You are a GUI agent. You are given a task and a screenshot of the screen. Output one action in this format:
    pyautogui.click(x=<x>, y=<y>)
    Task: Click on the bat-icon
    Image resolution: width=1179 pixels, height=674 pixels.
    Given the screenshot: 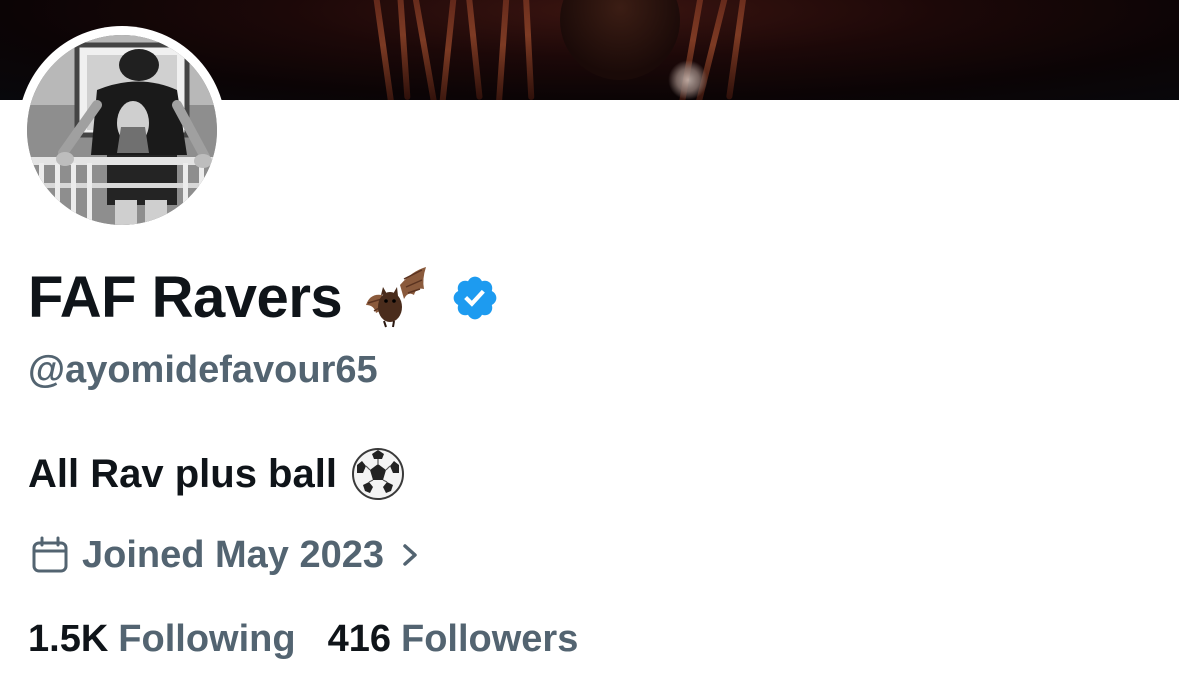 What is the action you would take?
    pyautogui.click(x=397, y=298)
    